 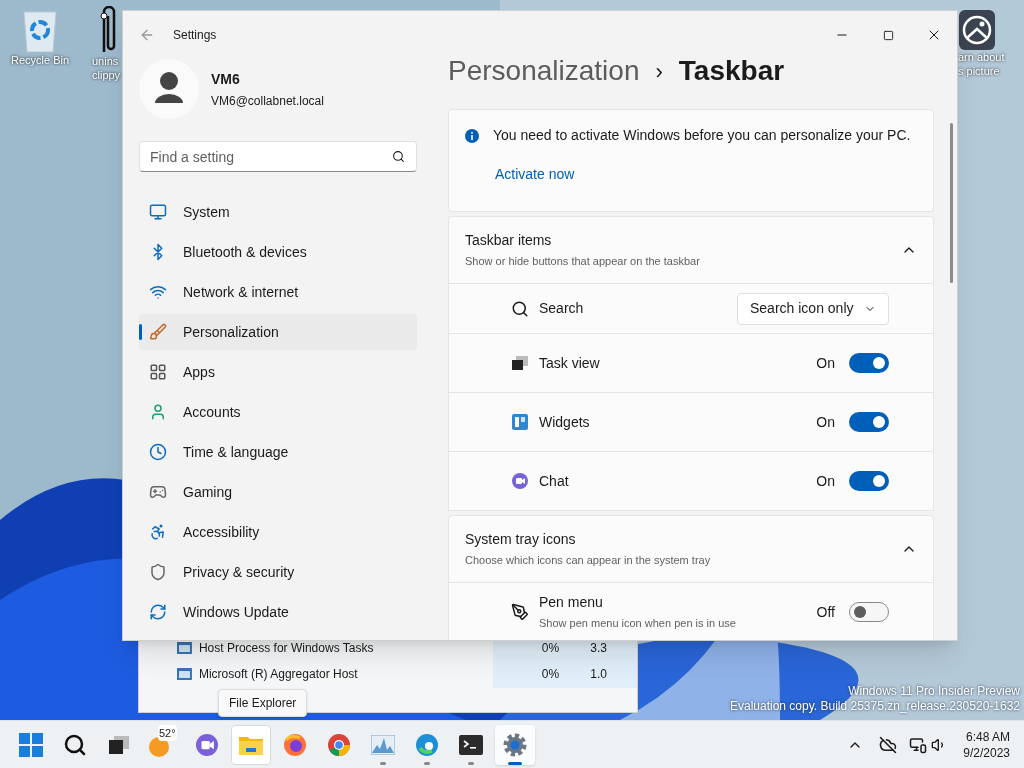 I want to click on wifi-icon, so click(x=158, y=292).